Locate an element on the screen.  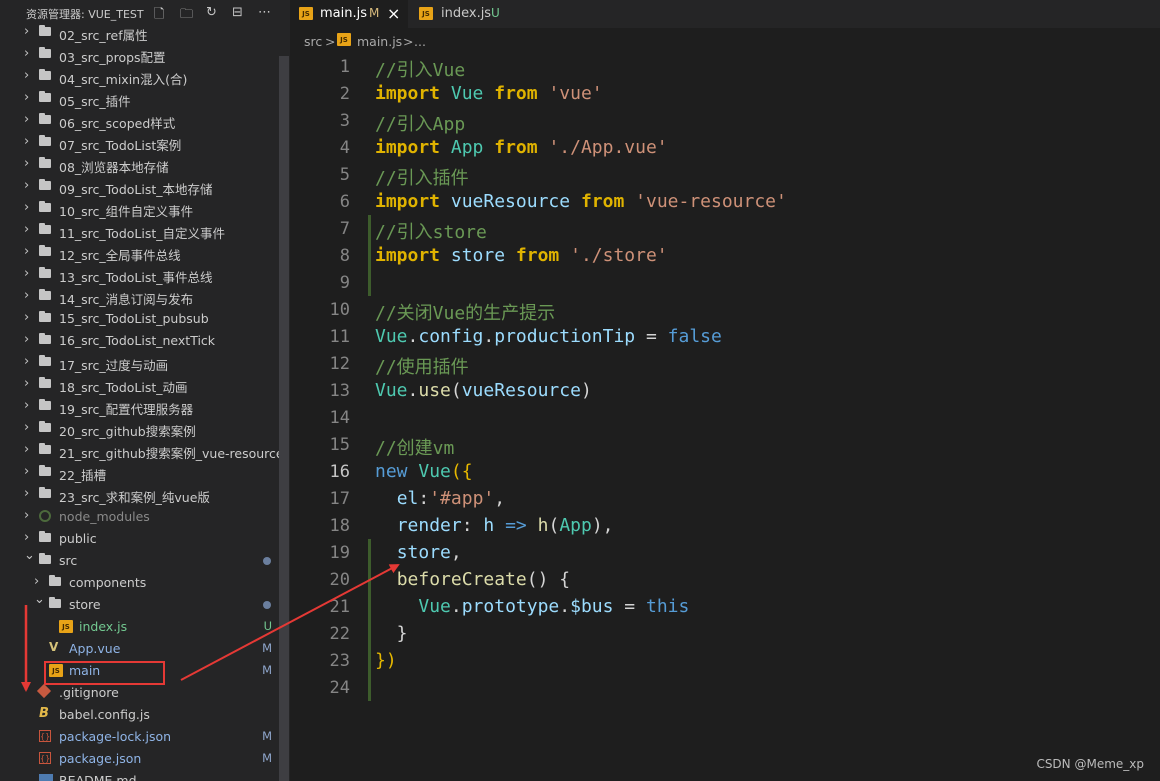
tree-folder: ⌄ src is located at coordinates (142, 560).